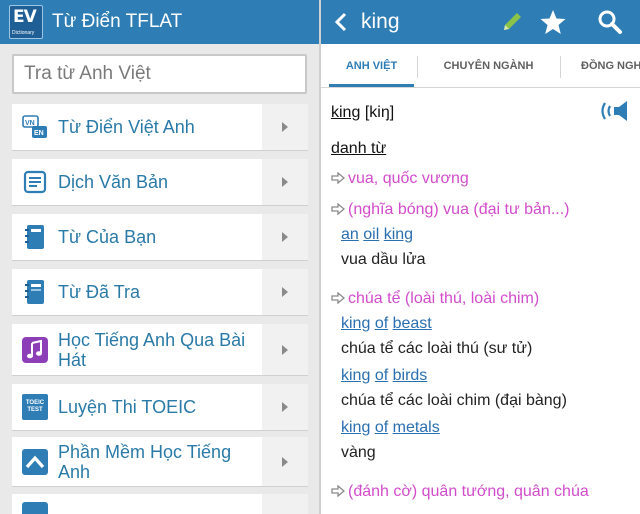 Image resolution: width=640 pixels, height=514 pixels. Describe the element at coordinates (459, 209) in the screenshot. I see `sense-text: (nghĩa bóng) vua (đại tư bản...)` at that location.